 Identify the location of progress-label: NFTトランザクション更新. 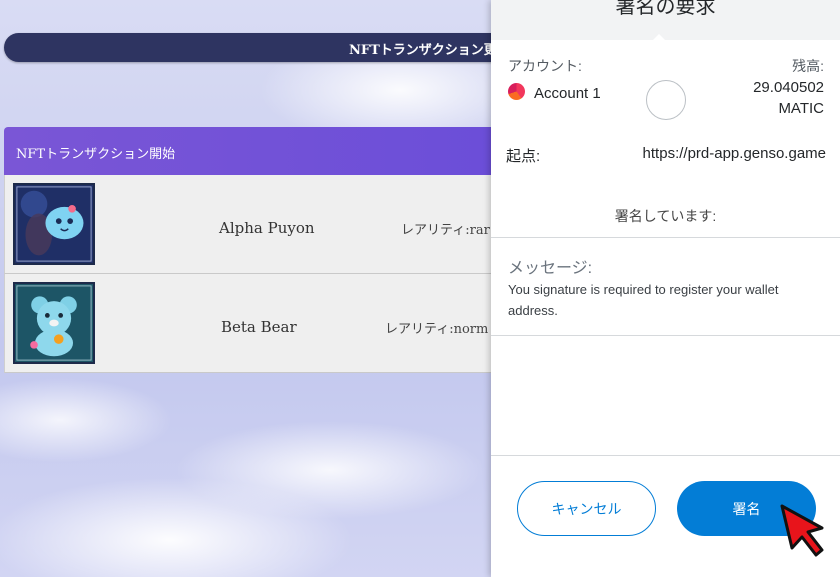
(429, 50).